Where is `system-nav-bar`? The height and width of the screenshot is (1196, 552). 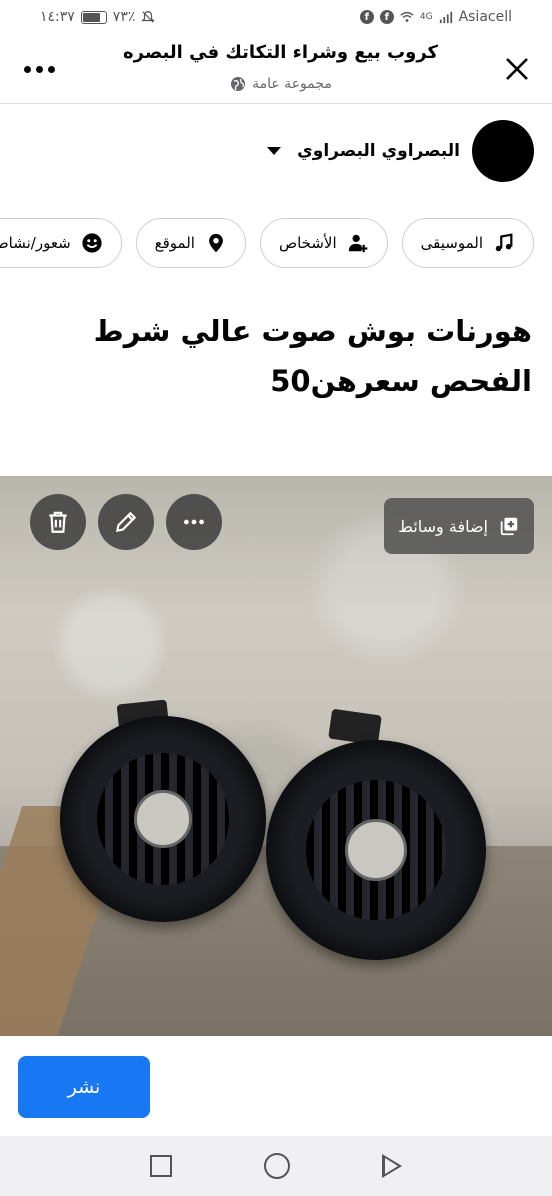
system-nav-bar is located at coordinates (276, 1166).